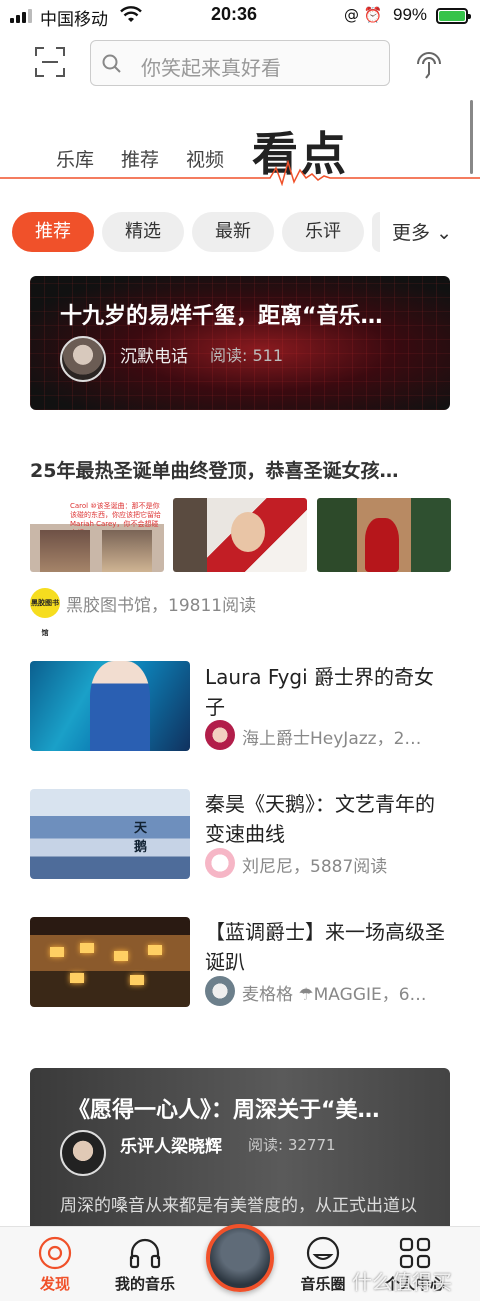 This screenshot has width=480, height=1301. Describe the element at coordinates (234, 14) in the screenshot. I see `clock: 20:36` at that location.